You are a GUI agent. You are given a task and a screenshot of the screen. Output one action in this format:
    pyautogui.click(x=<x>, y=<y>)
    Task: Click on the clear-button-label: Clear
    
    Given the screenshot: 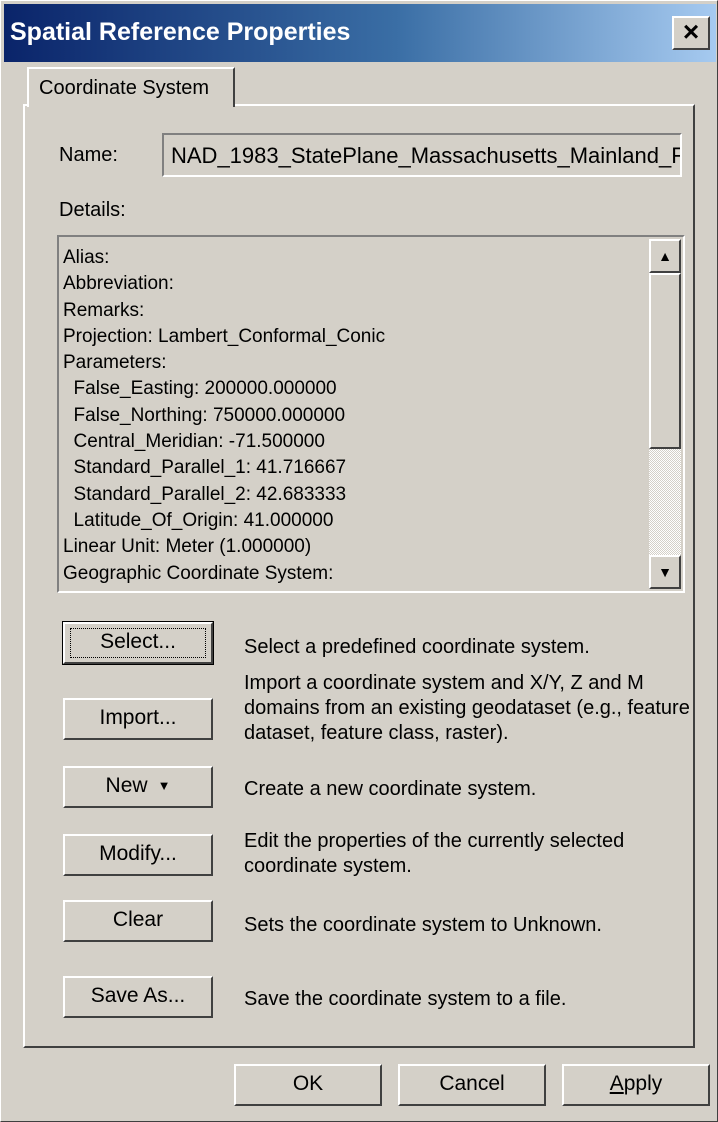 What is the action you would take?
    pyautogui.click(x=138, y=919)
    